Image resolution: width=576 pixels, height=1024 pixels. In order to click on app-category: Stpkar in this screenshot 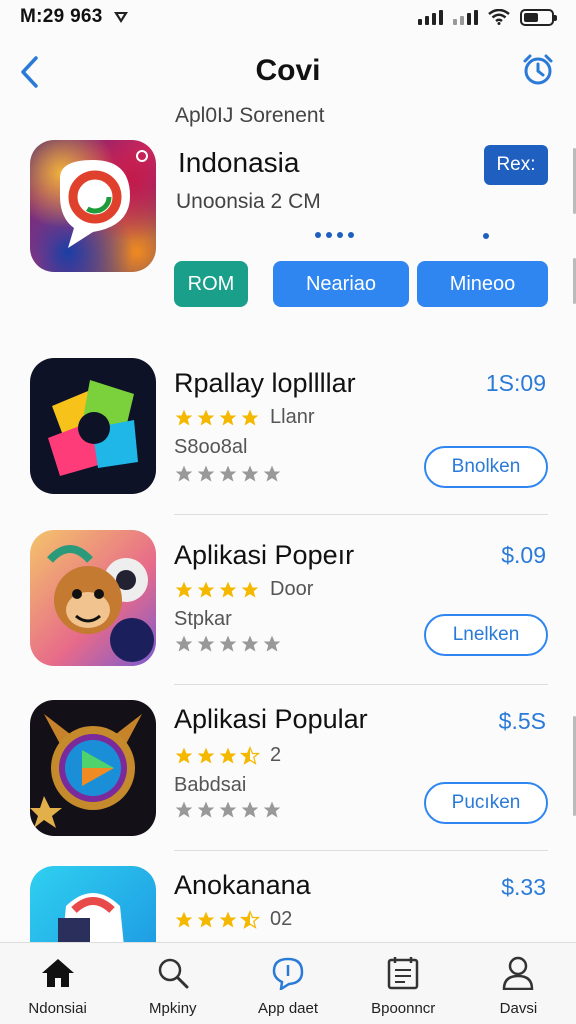, I will do `click(203, 619)`.